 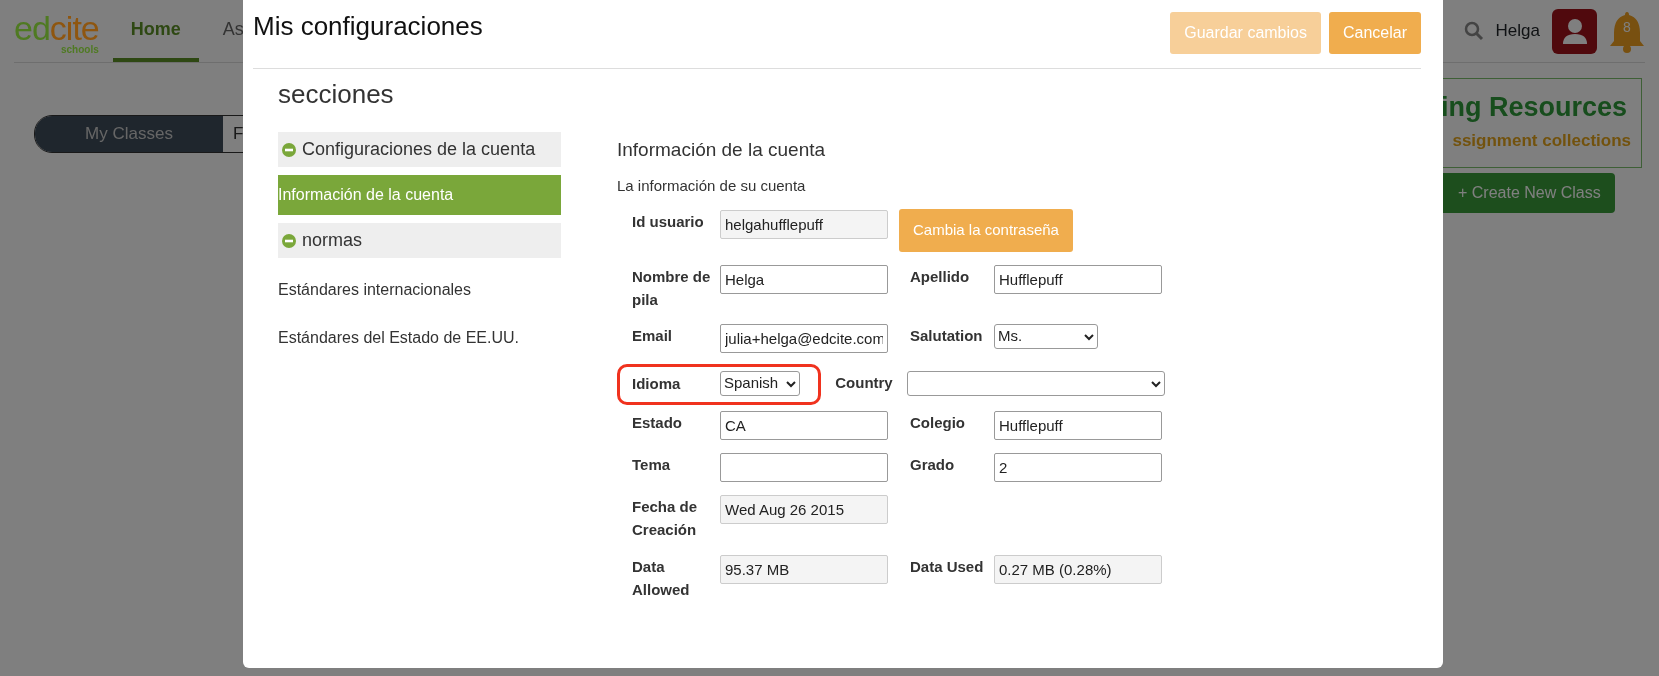 I want to click on field-label: Colegio, so click(x=938, y=423).